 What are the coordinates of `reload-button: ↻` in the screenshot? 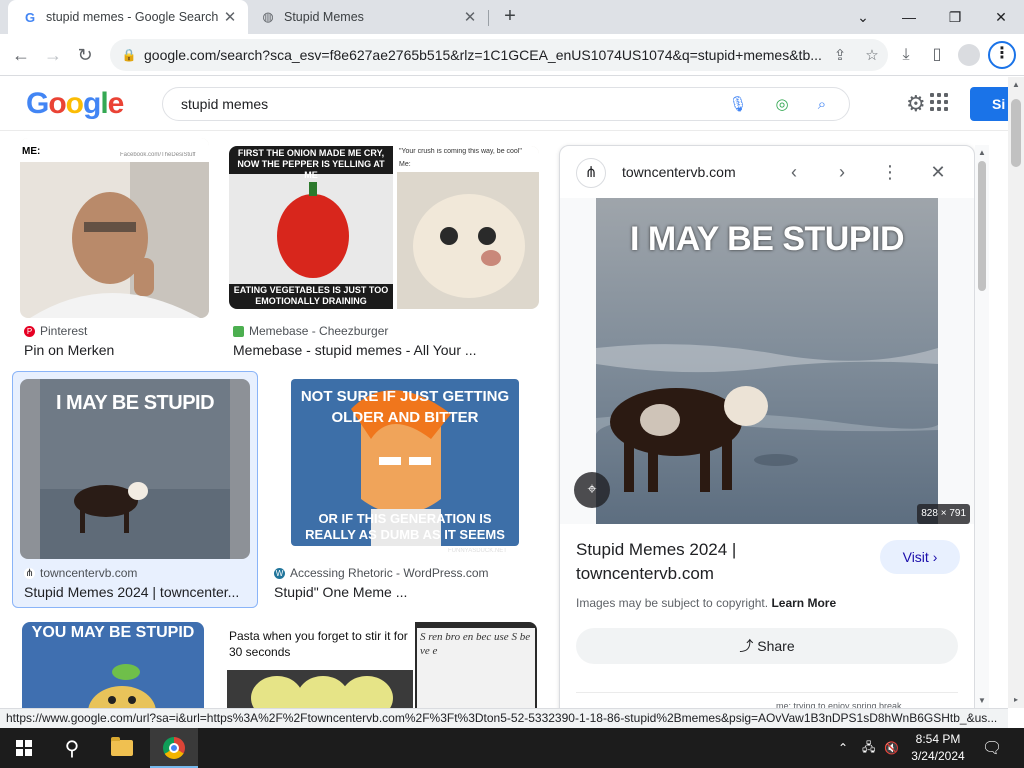 It's located at (85, 55).